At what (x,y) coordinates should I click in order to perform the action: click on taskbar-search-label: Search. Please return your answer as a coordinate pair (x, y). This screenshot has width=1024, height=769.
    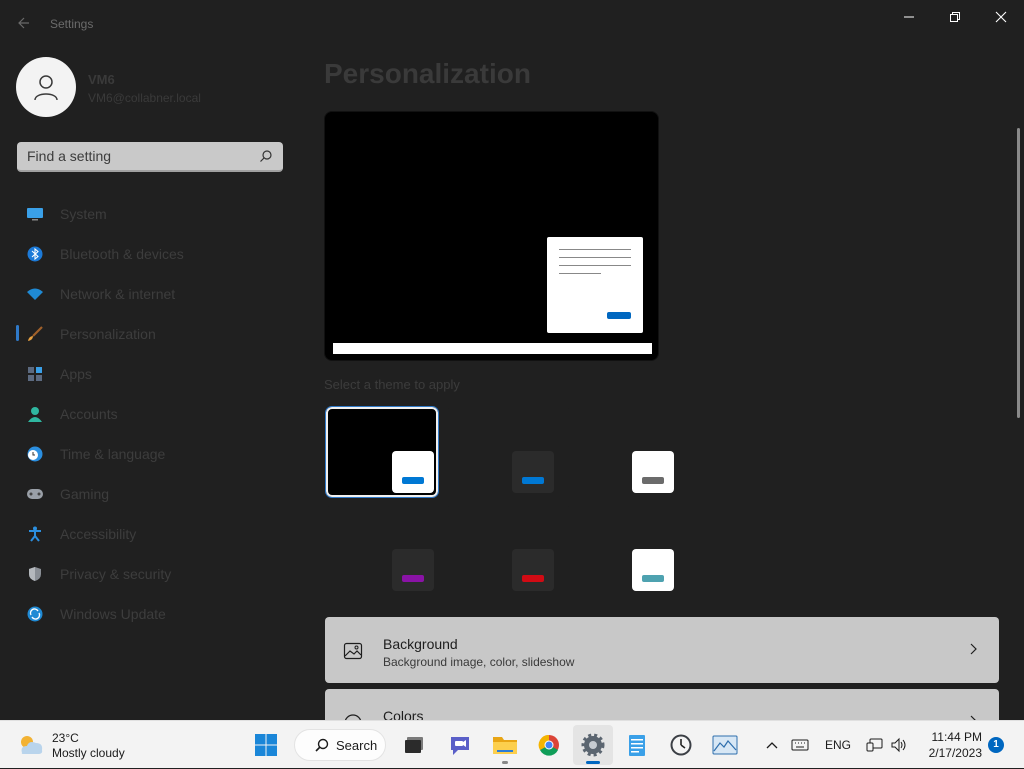
    Looking at the image, I should click on (357, 745).